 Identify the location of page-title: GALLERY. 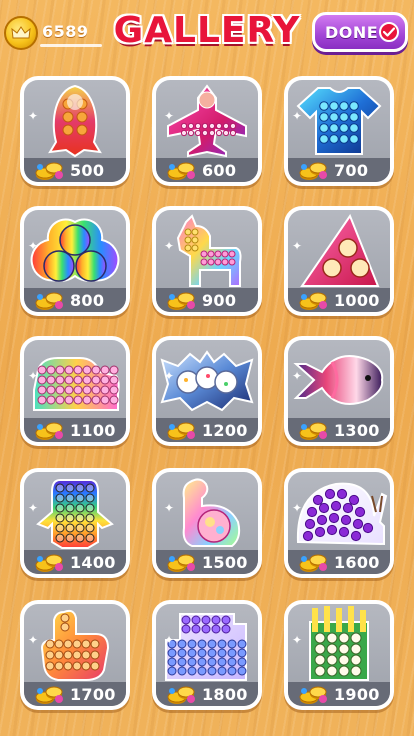
(207, 30).